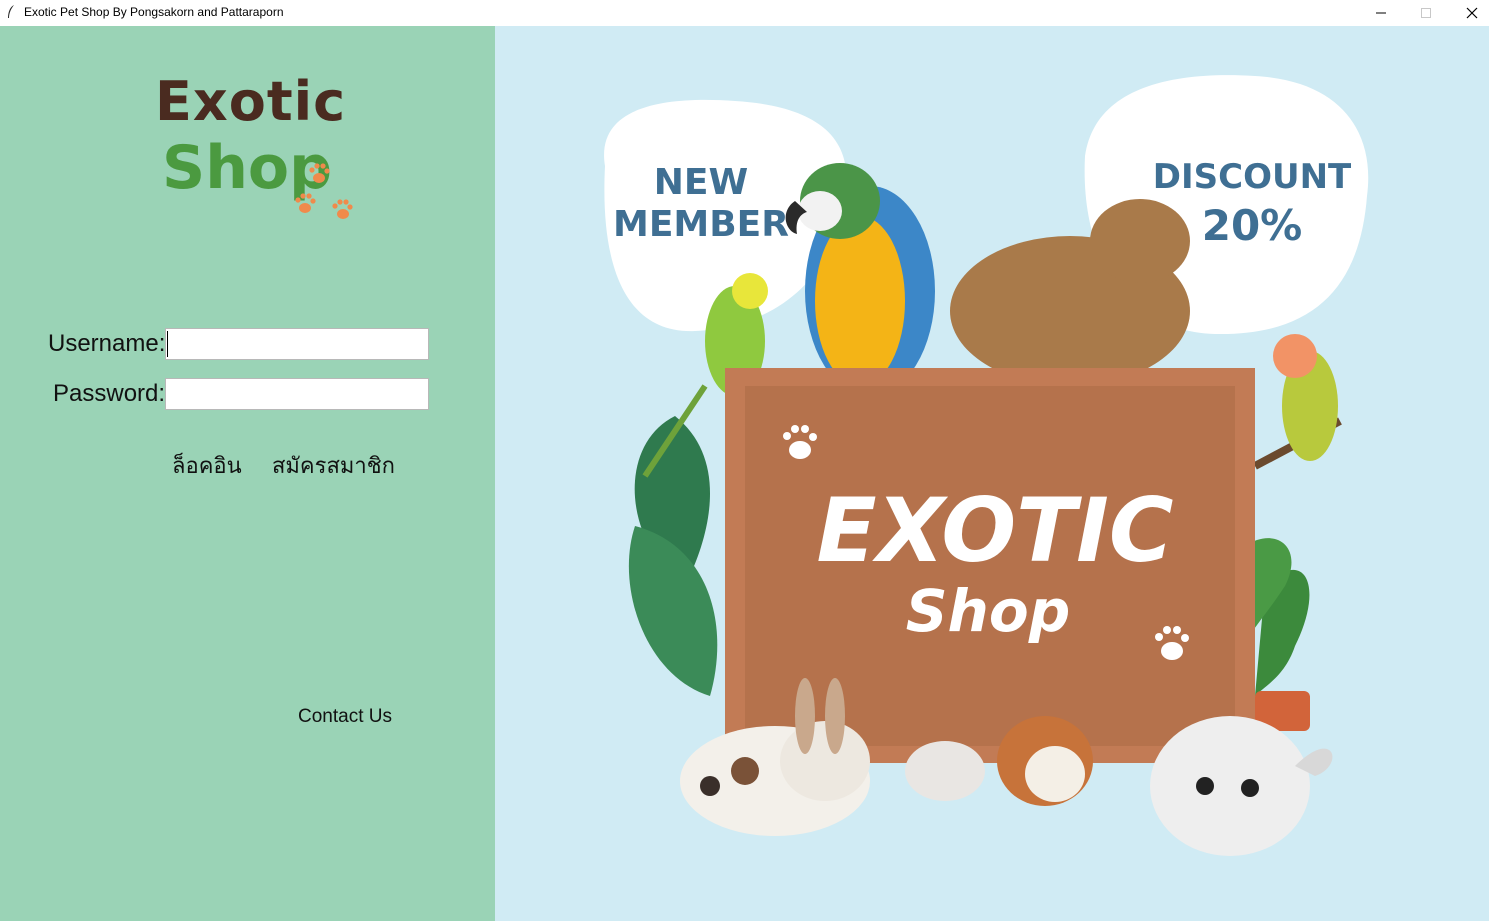 This screenshot has width=1489, height=921. What do you see at coordinates (297, 344) in the screenshot?
I see `username-input` at bounding box center [297, 344].